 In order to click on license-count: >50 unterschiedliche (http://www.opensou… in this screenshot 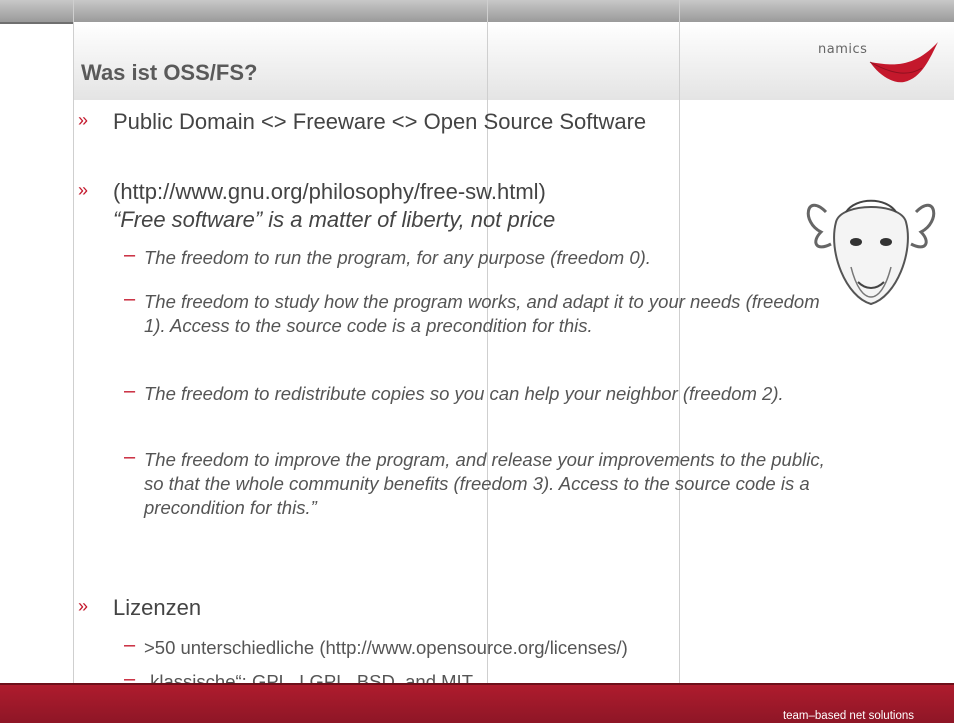, I will do `click(386, 647)`.